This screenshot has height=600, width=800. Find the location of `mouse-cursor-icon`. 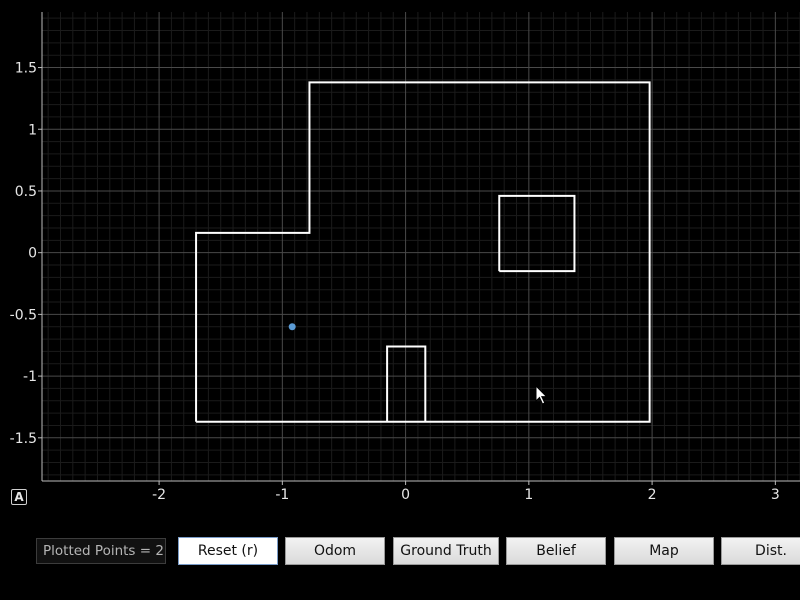

mouse-cursor-icon is located at coordinates (541, 395).